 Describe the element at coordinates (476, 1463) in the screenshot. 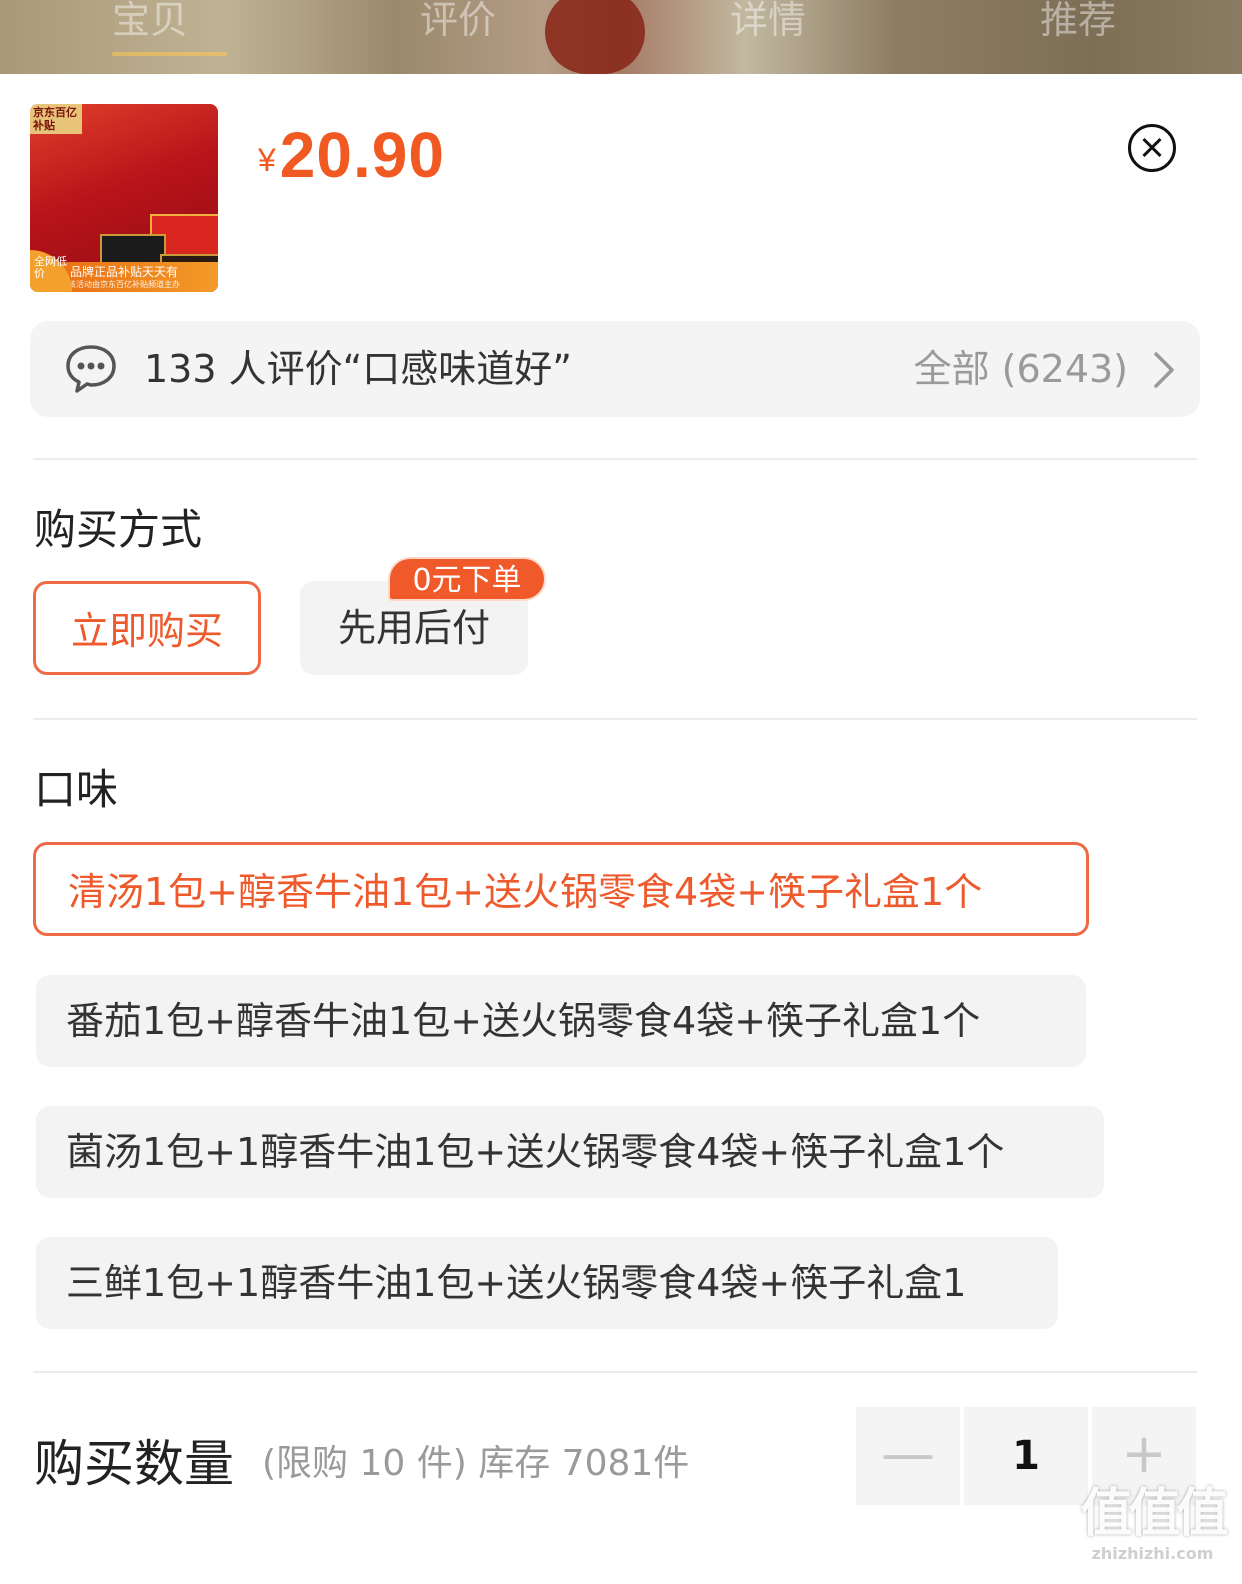

I see `quantity-limit-stock: (限购 10 件) 库存 7081件` at that location.